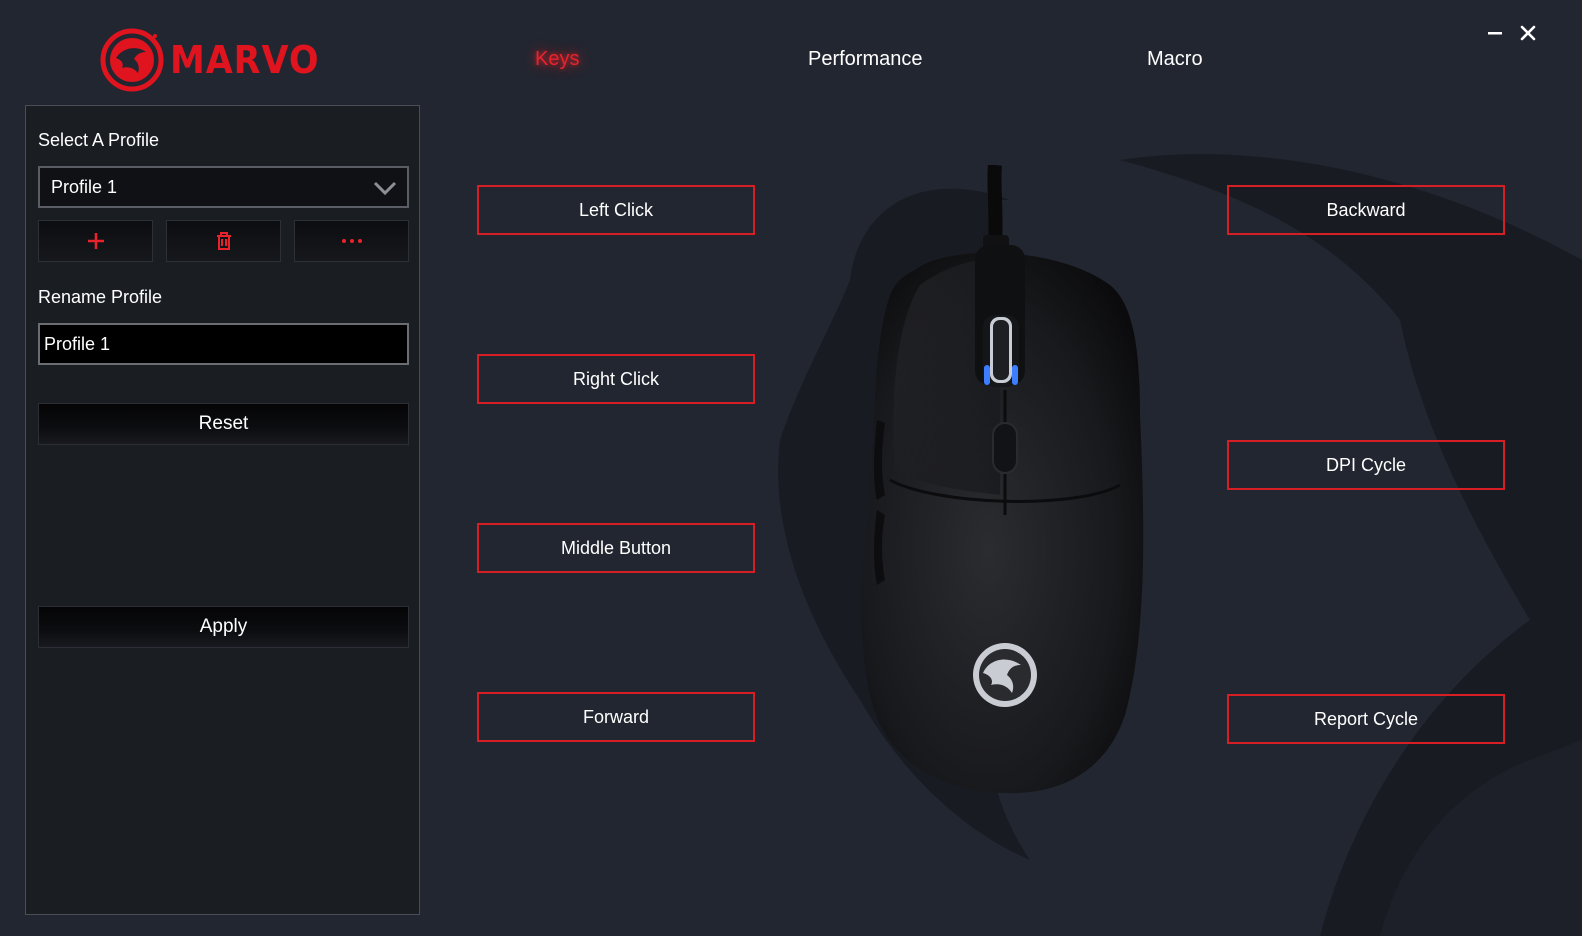  Describe the element at coordinates (99, 140) in the screenshot. I see `select-profile-label: Select A Profile` at that location.